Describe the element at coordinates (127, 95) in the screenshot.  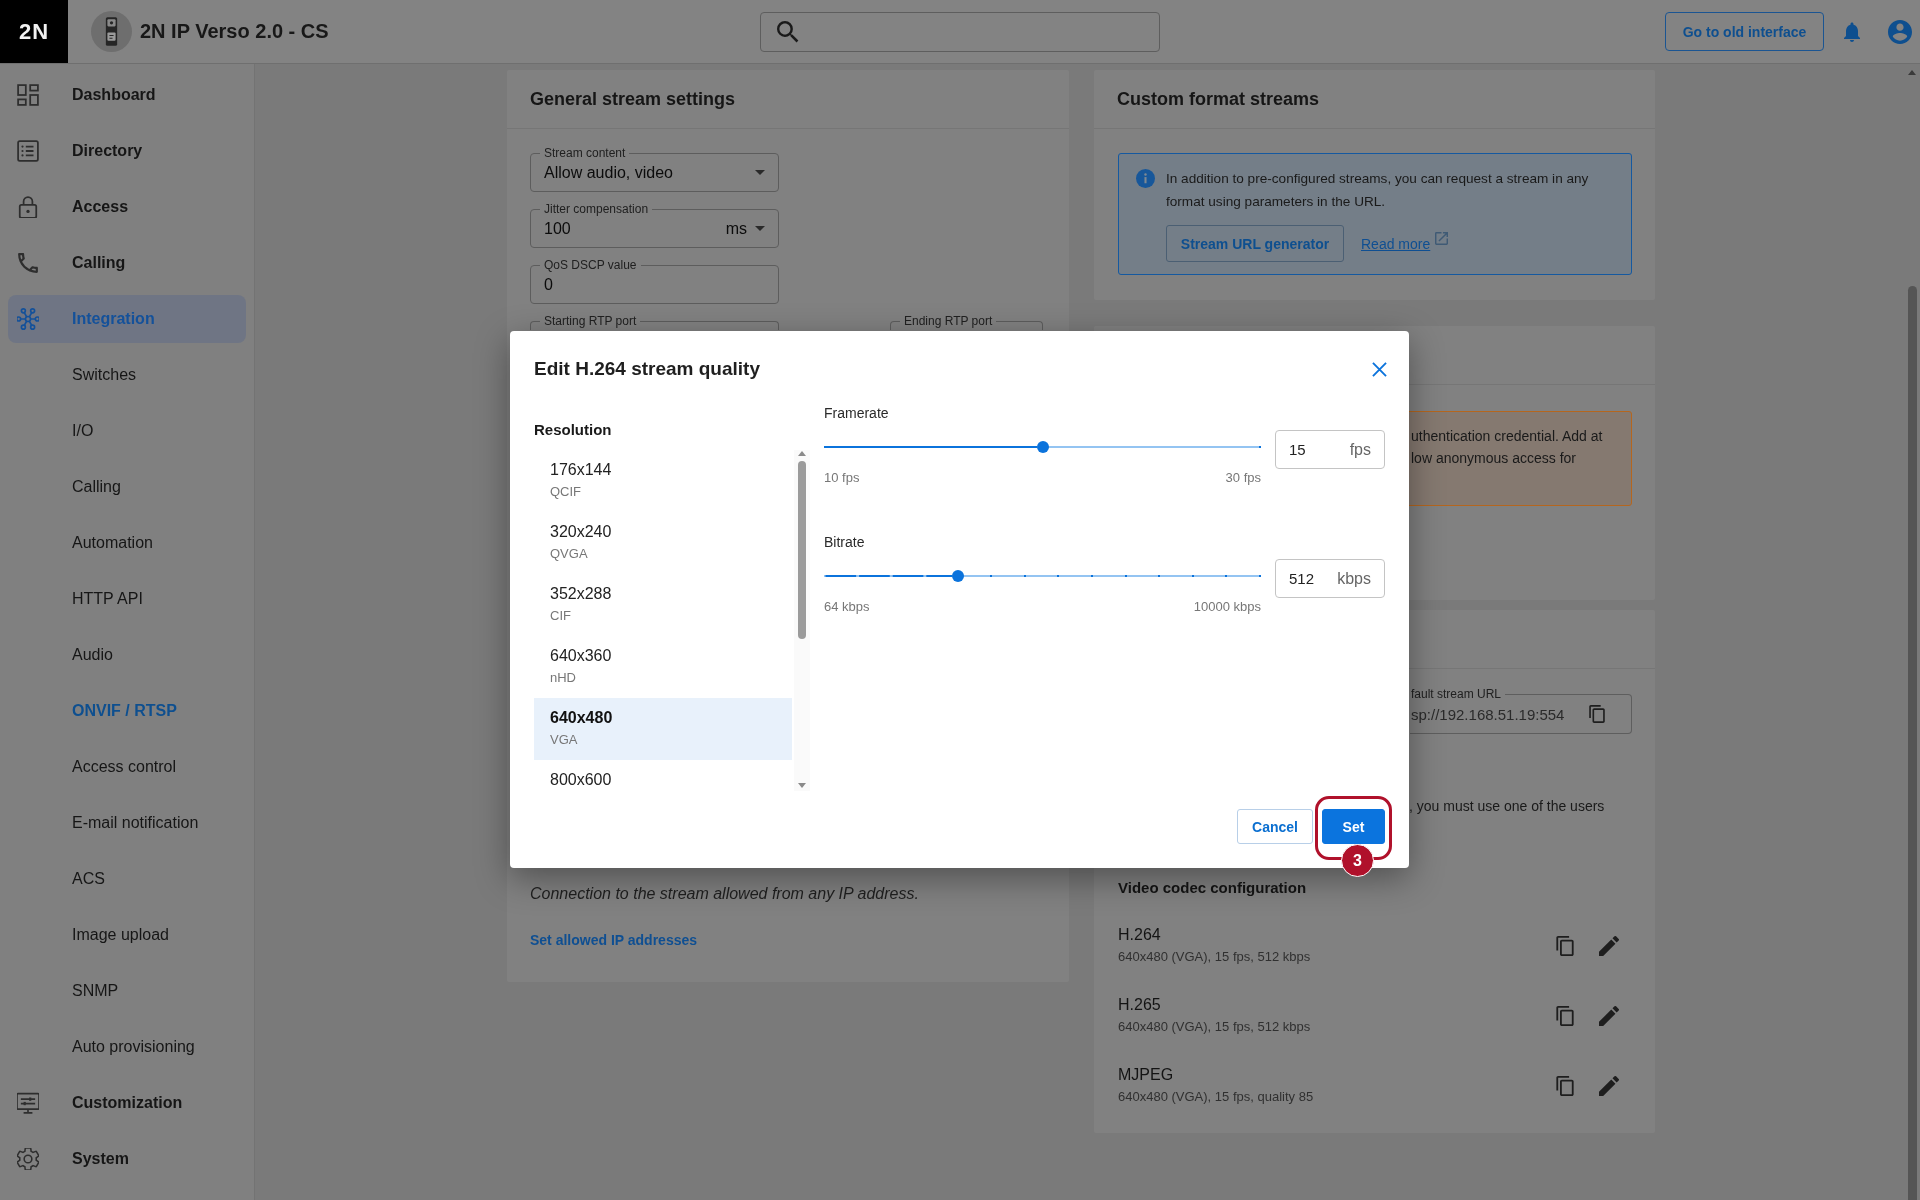
I see `nav-item: Dashboard` at that location.